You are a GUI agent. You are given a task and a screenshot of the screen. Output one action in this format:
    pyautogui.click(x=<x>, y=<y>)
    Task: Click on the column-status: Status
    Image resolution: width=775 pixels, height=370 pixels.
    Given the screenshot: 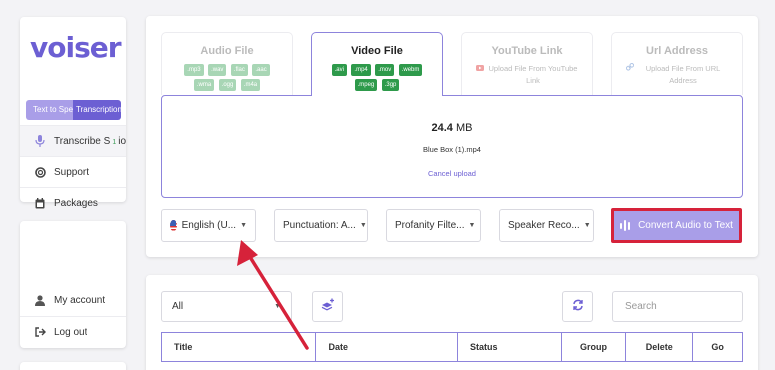 What is the action you would take?
    pyautogui.click(x=510, y=347)
    